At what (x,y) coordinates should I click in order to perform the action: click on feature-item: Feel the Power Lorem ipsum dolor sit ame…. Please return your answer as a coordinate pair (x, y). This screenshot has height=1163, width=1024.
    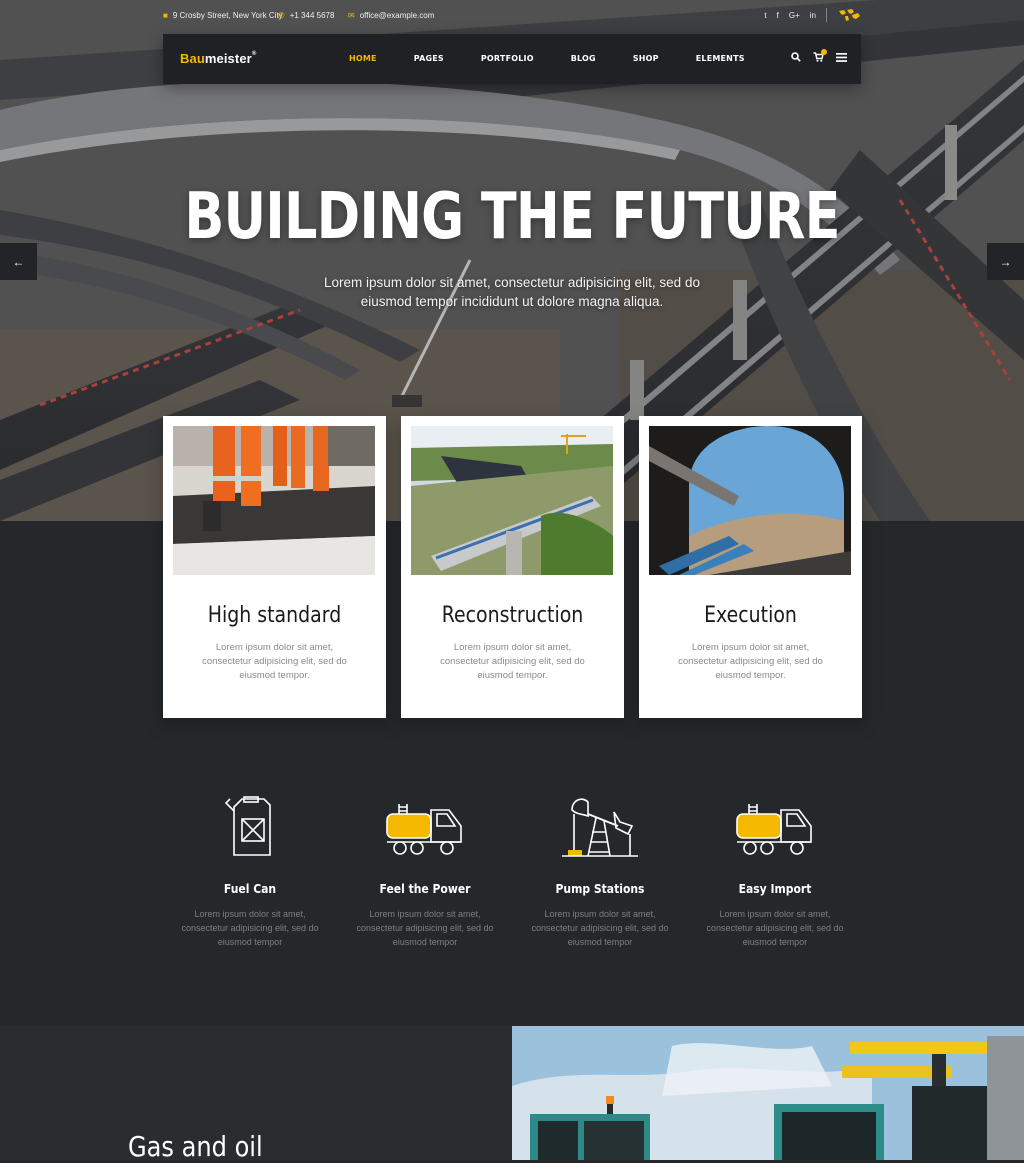
    Looking at the image, I should click on (425, 869).